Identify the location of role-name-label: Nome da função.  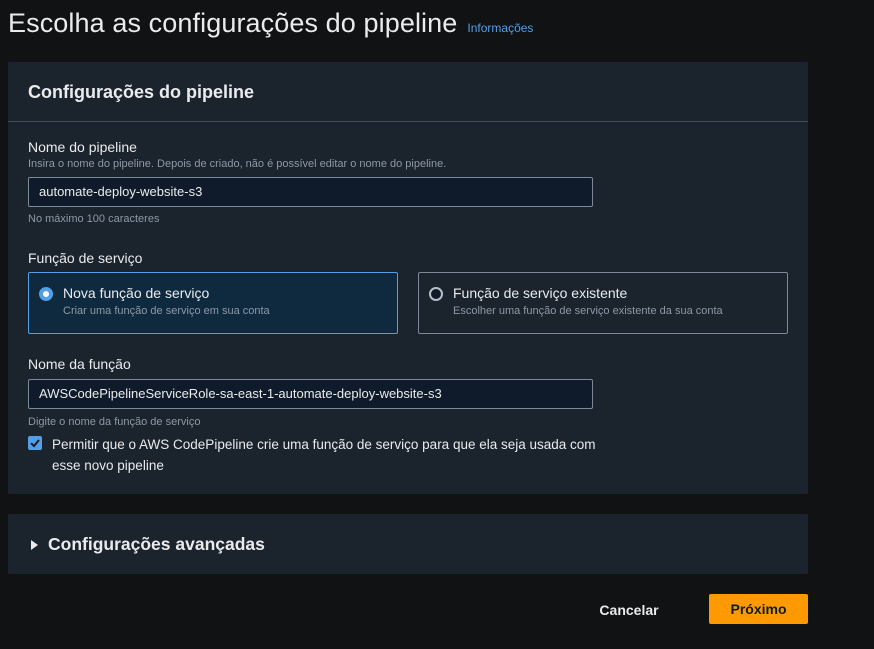
(79, 364).